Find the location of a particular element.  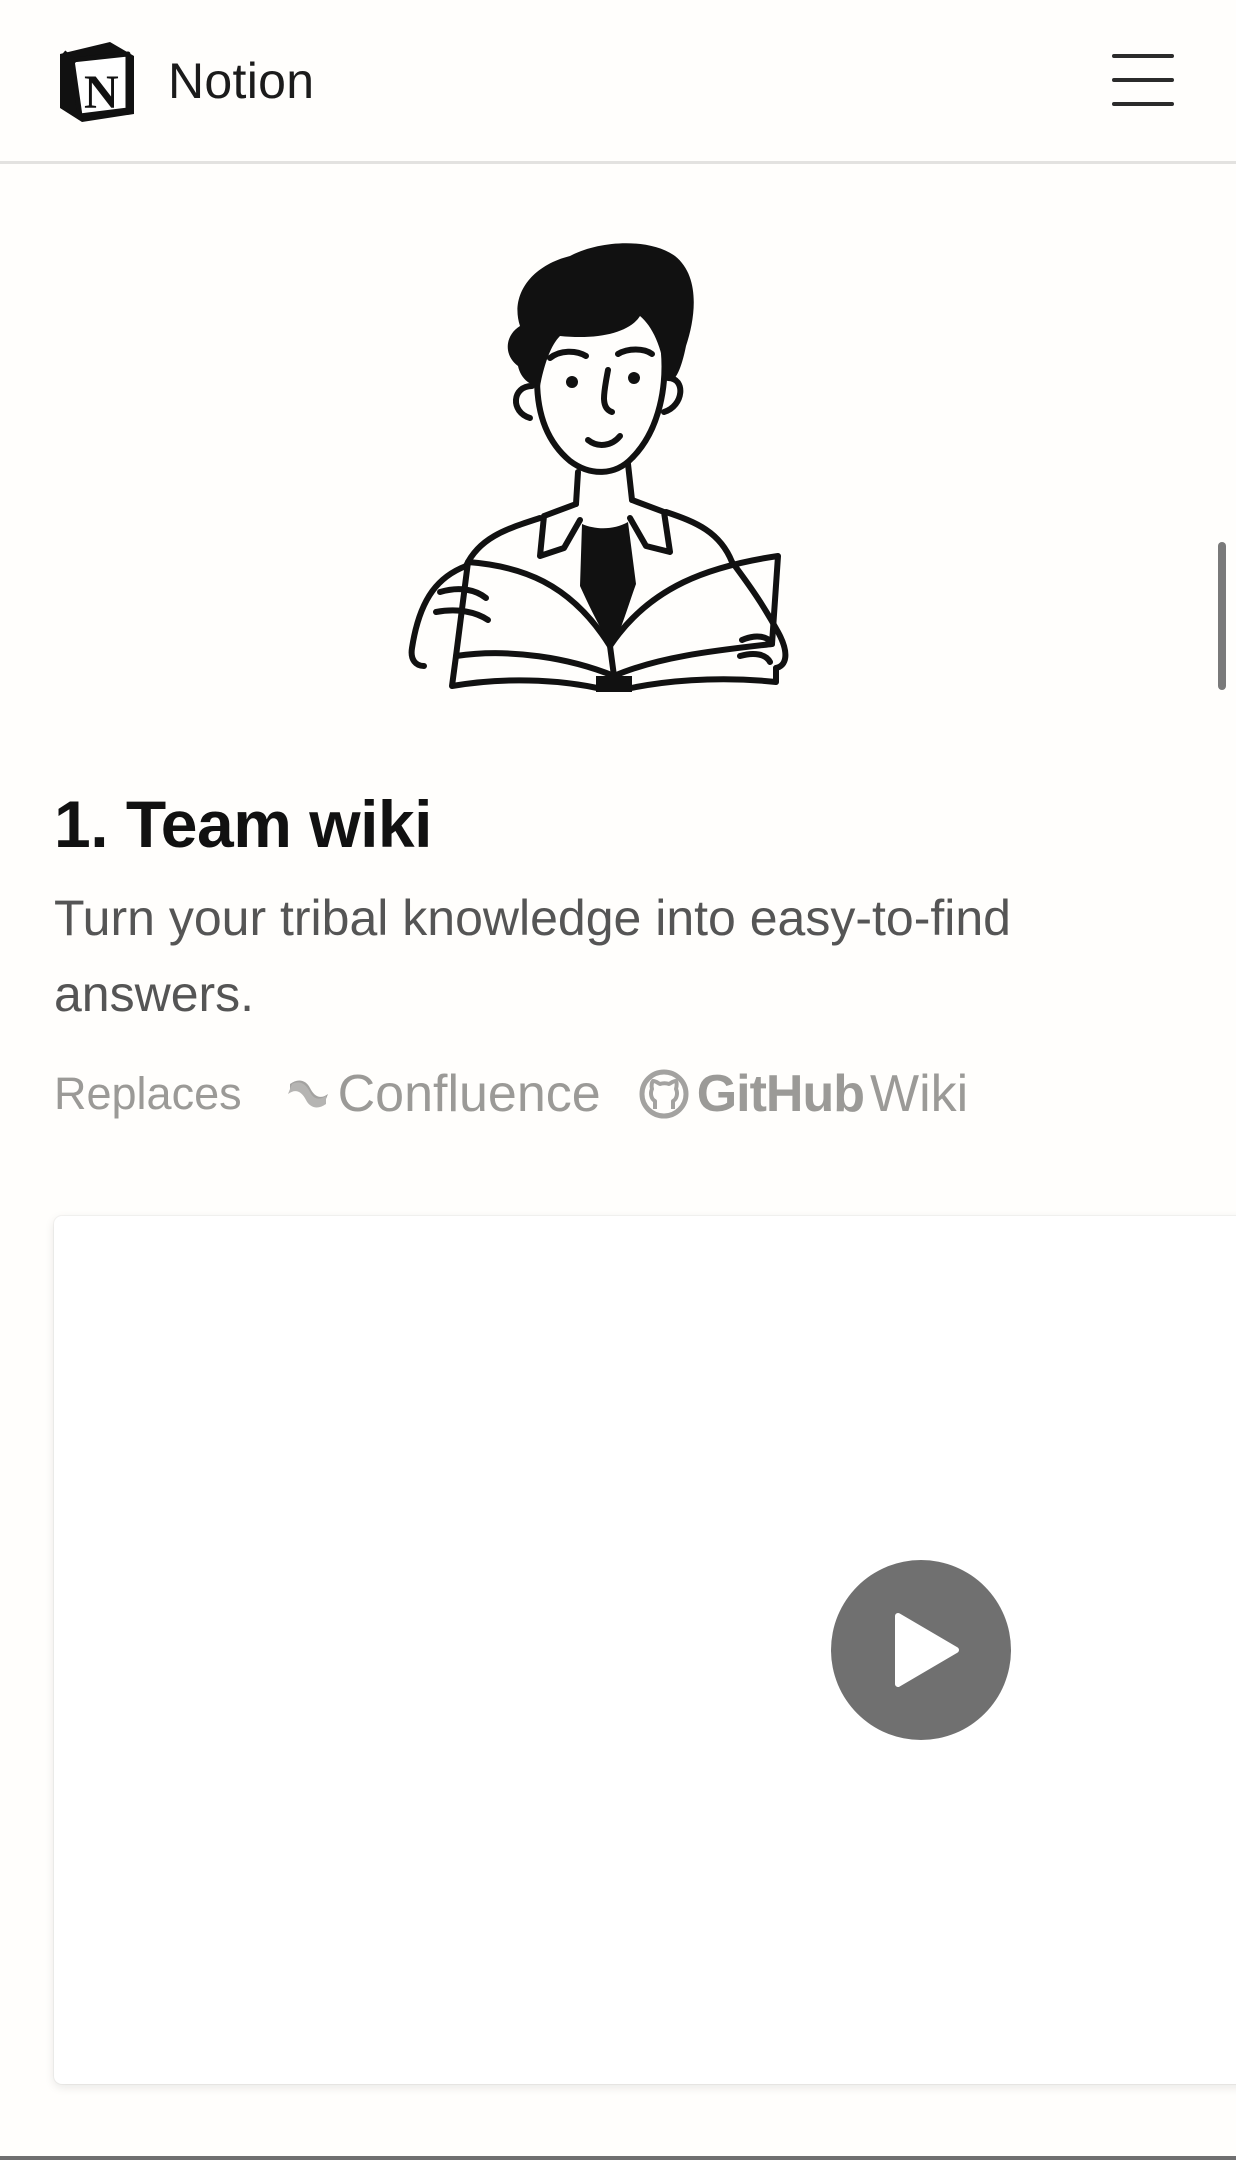

hamburger-menu-icon is located at coordinates (1143, 80).